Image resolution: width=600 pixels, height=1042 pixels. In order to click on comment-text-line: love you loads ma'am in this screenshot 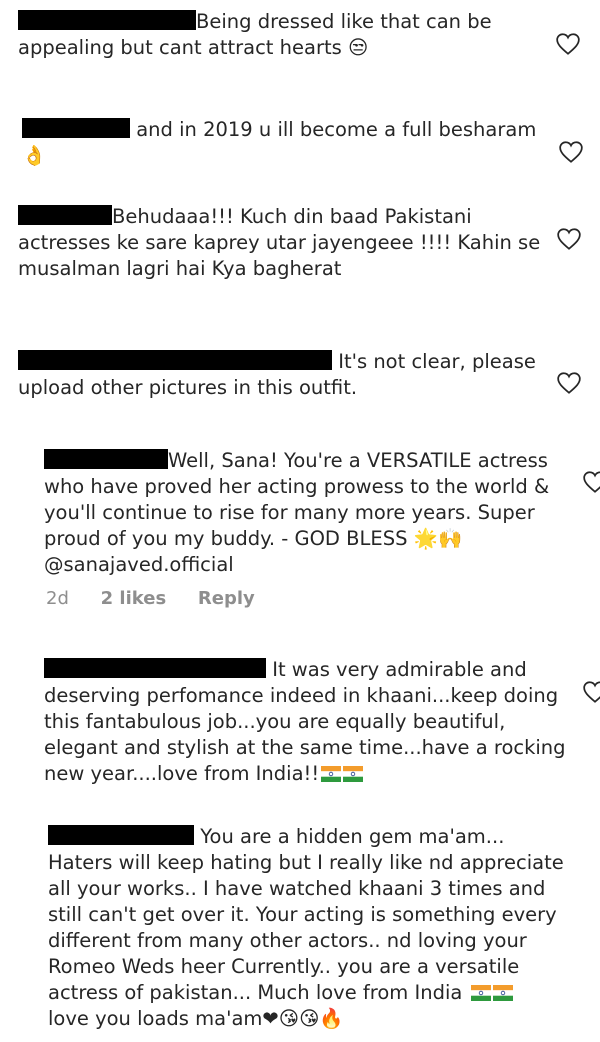, I will do `click(155, 1018)`.